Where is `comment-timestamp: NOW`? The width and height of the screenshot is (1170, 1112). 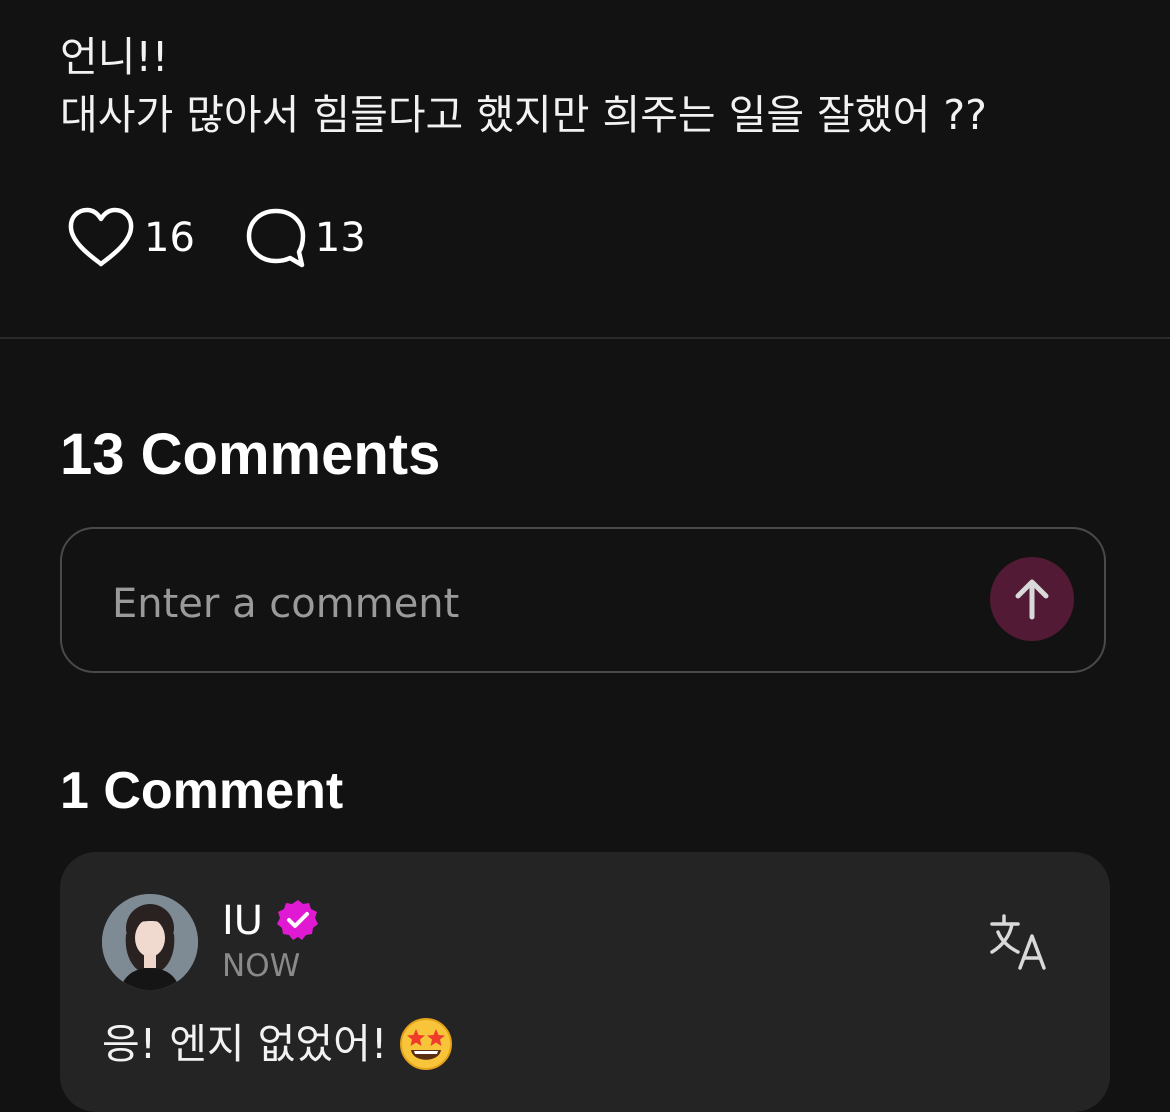 comment-timestamp: NOW is located at coordinates (261, 966).